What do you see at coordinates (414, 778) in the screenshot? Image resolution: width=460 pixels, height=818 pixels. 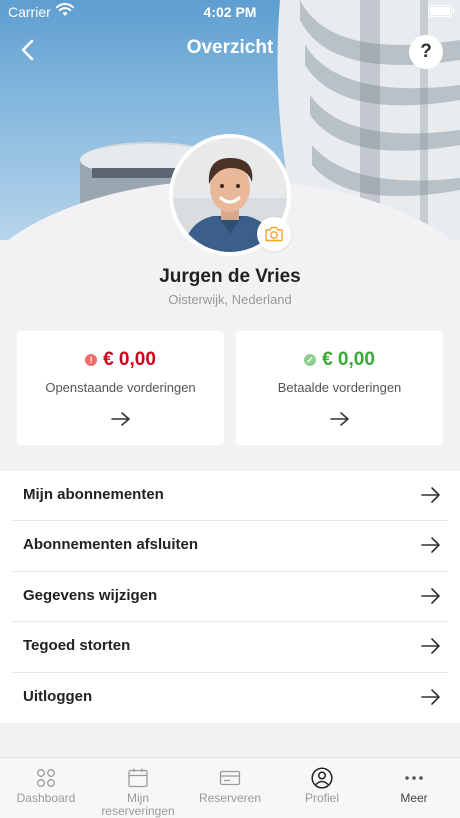 I see `more-icon` at bounding box center [414, 778].